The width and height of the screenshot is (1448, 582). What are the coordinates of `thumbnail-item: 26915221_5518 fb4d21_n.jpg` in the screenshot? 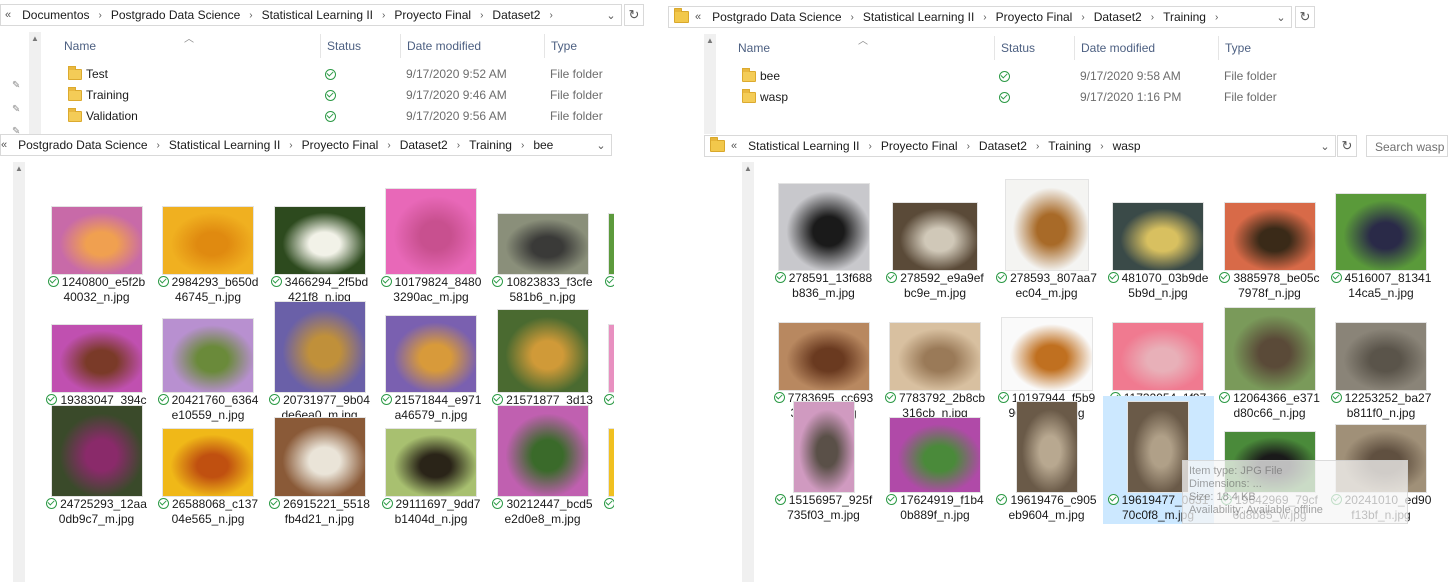 It's located at (319, 464).